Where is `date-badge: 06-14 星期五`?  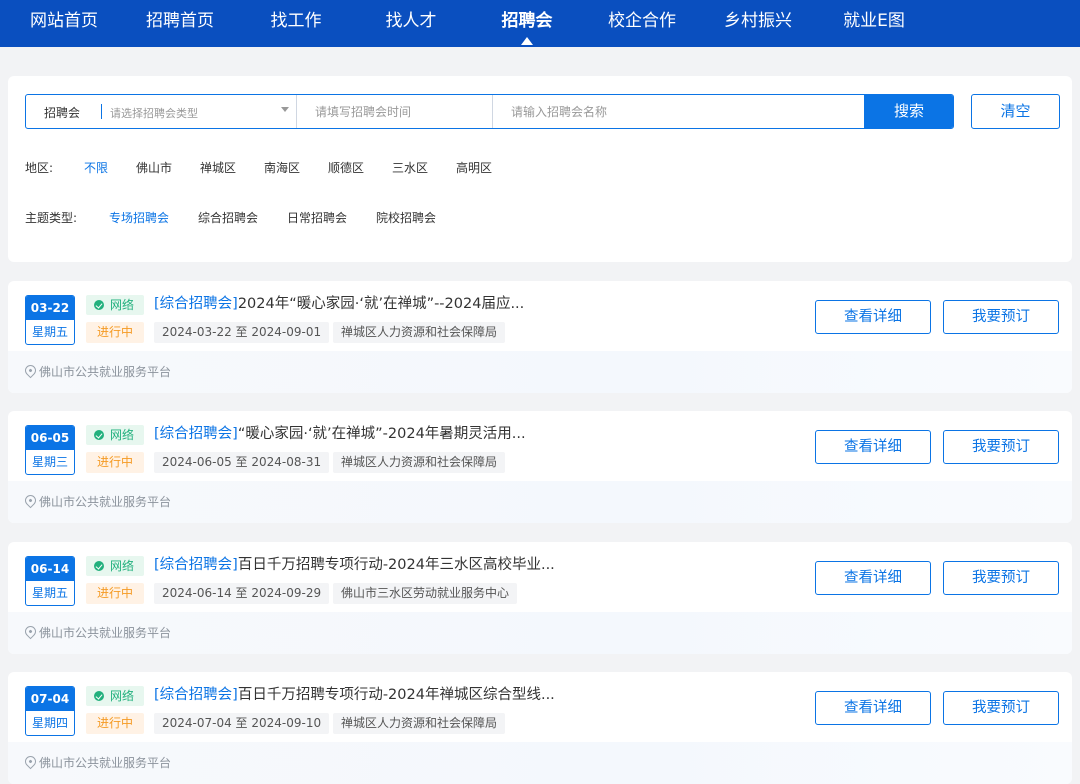 date-badge: 06-14 星期五 is located at coordinates (50, 581).